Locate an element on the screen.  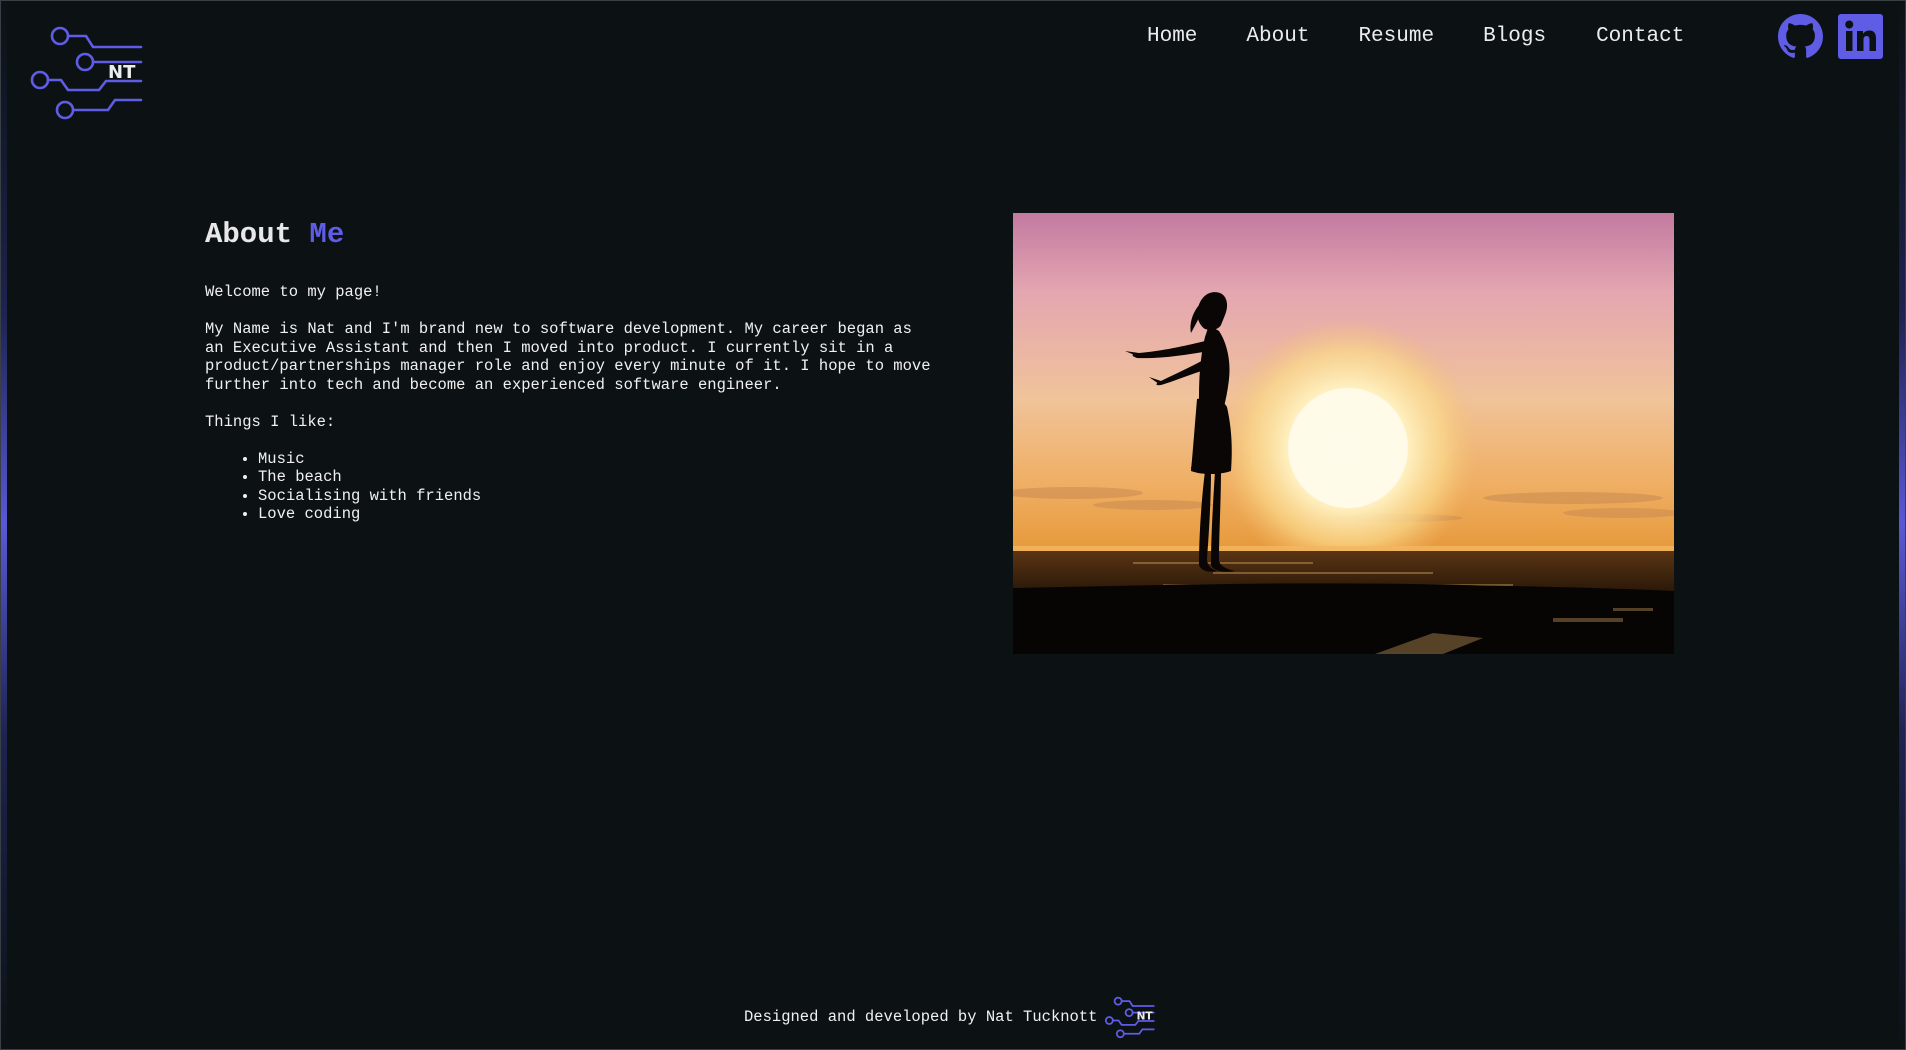
likes-heading: Things I like: is located at coordinates (270, 421).